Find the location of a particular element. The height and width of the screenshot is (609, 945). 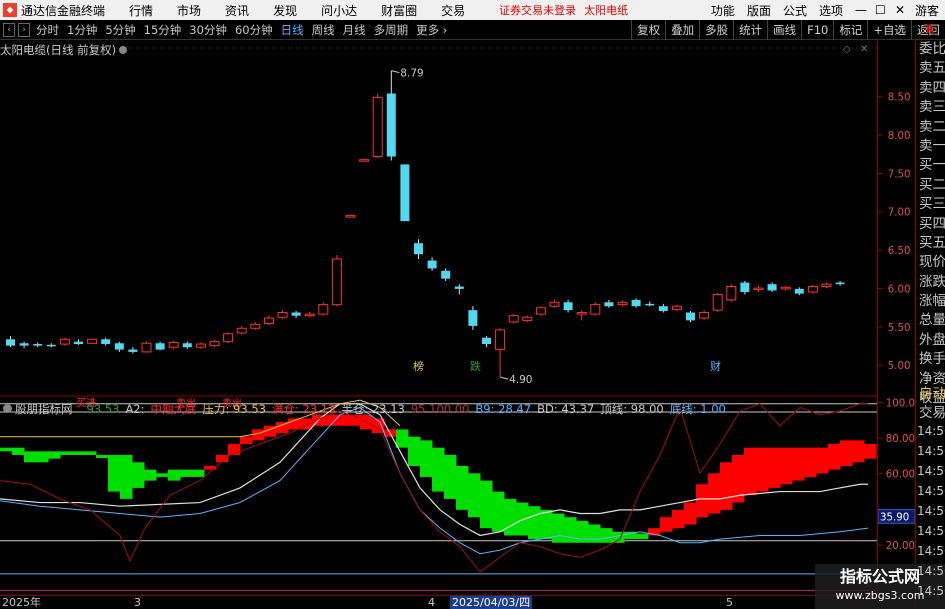

ind-tick-label: 20.00 is located at coordinates (900, 546).